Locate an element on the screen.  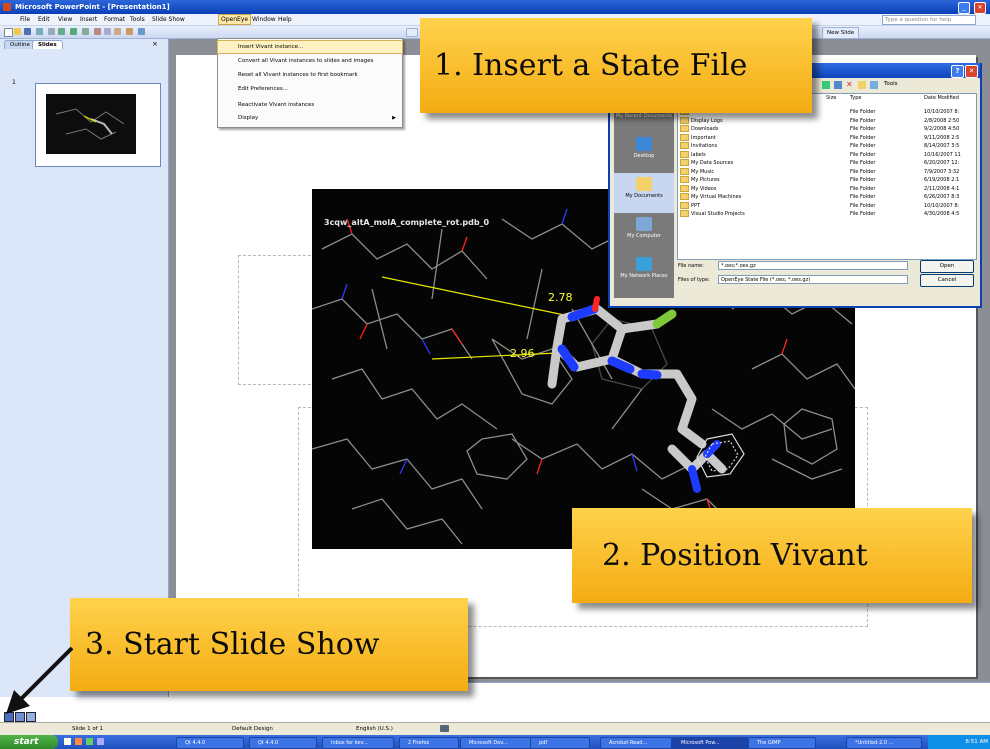
task-gimp: The GIMP is located at coordinates (782, 743).